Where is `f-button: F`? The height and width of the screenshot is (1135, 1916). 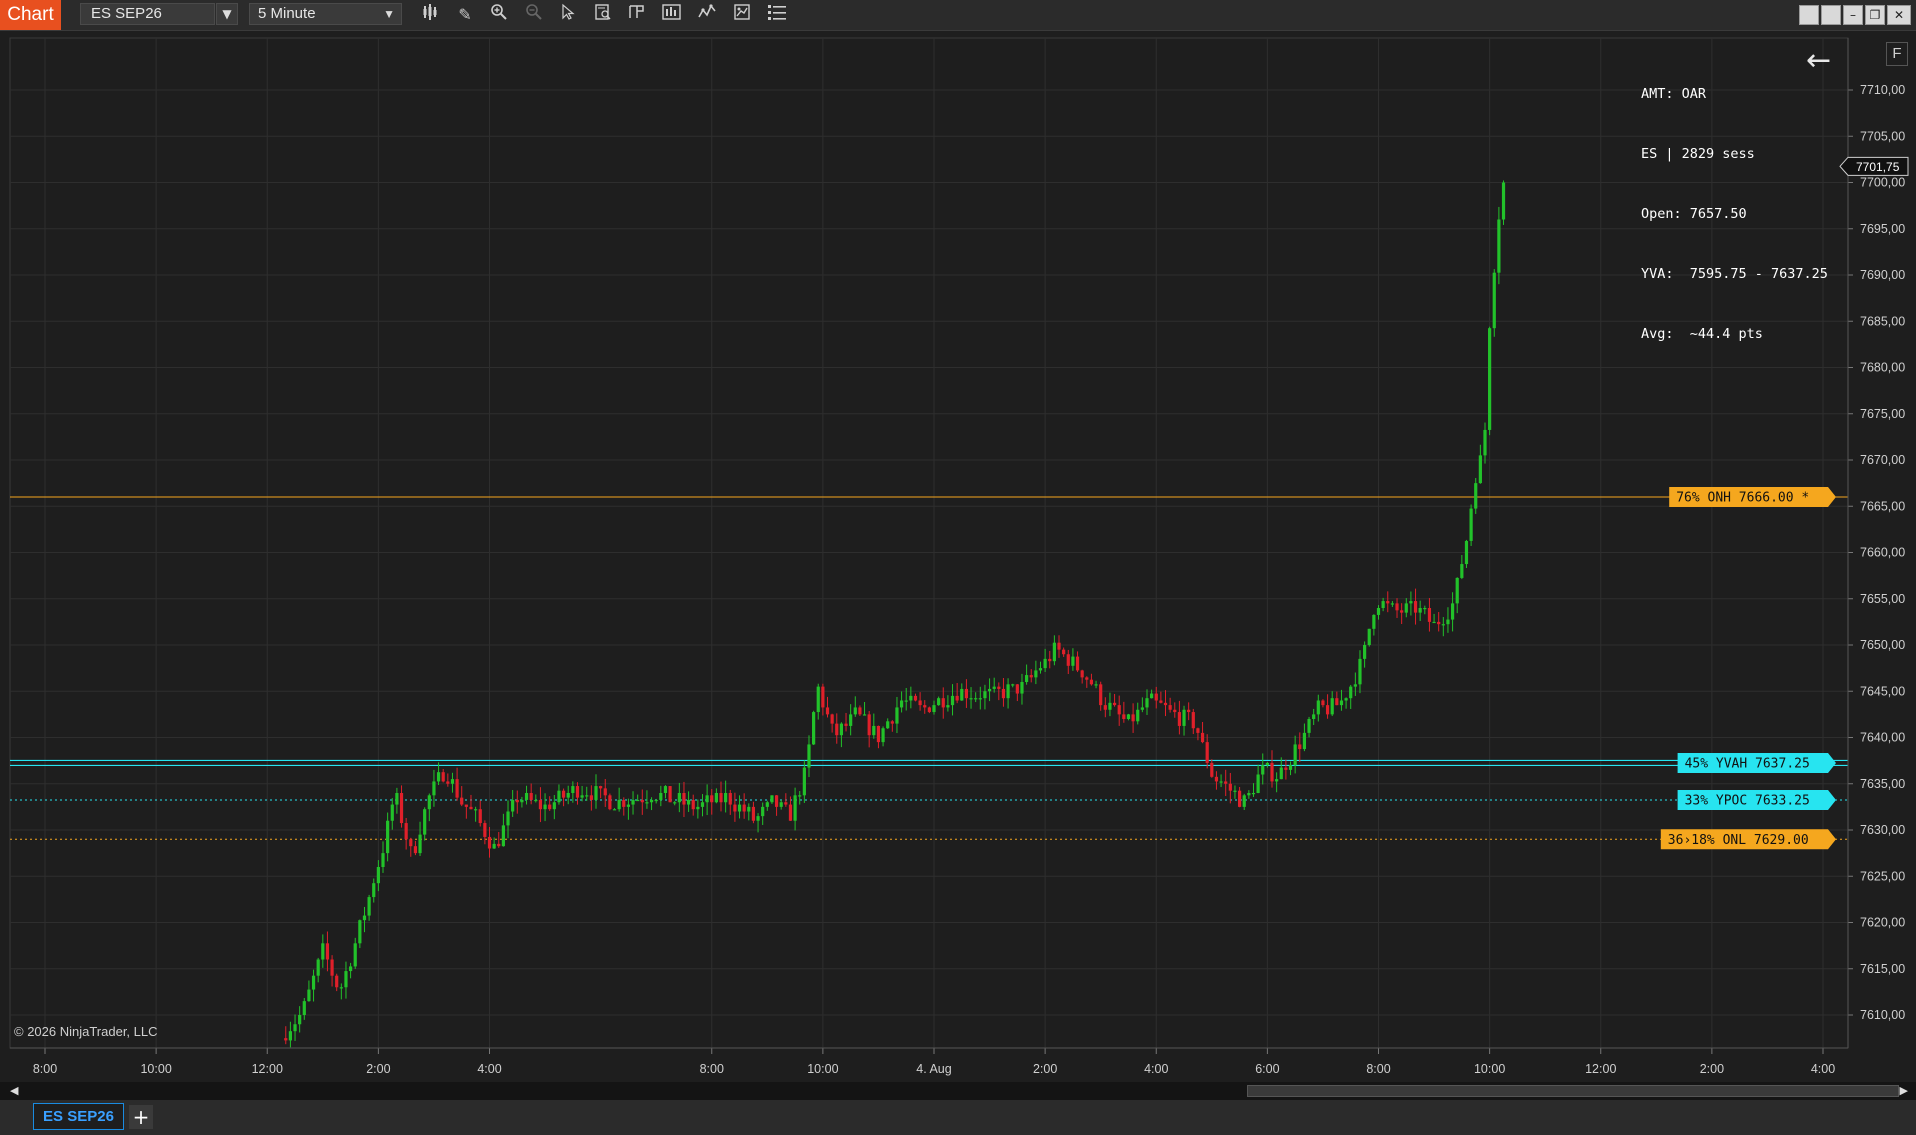 f-button: F is located at coordinates (1897, 54).